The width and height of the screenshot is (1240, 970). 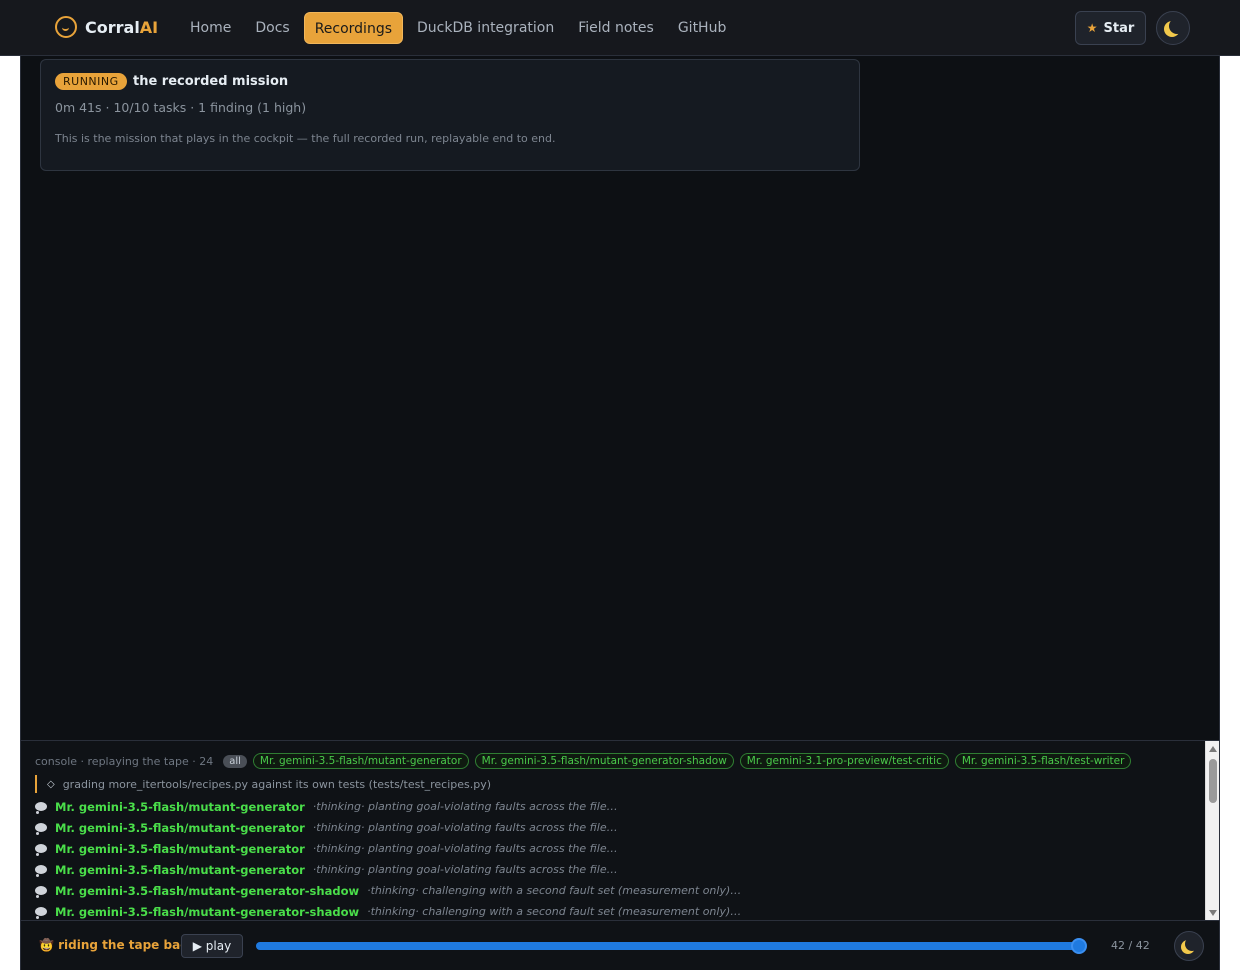 I want to click on star-label: Star, so click(x=1119, y=28).